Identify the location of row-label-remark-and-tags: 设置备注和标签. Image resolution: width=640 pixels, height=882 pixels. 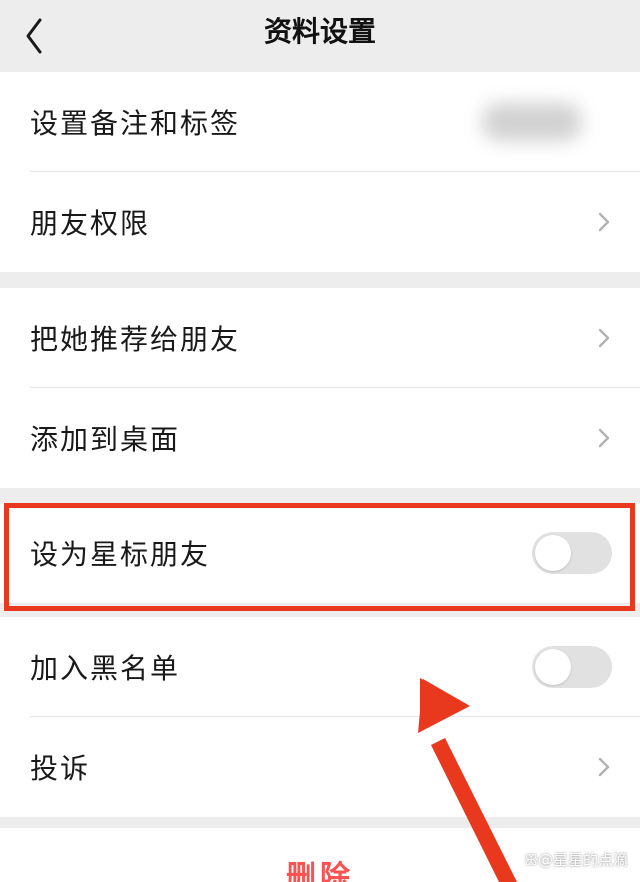
(135, 123).